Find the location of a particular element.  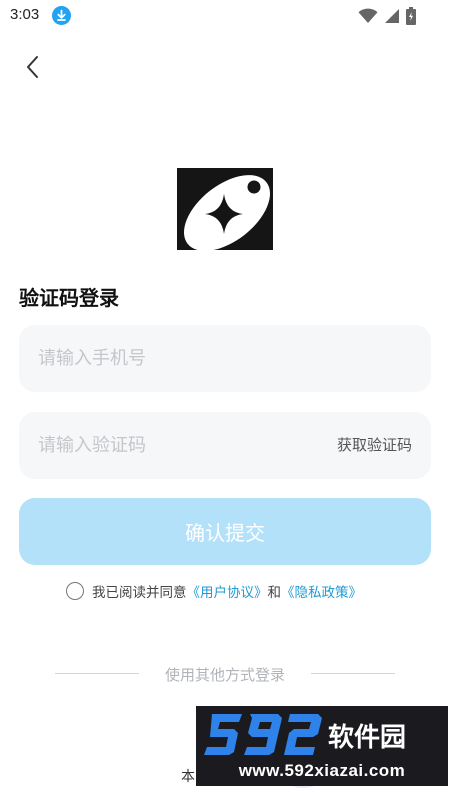

download-icon is located at coordinates (61, 15).